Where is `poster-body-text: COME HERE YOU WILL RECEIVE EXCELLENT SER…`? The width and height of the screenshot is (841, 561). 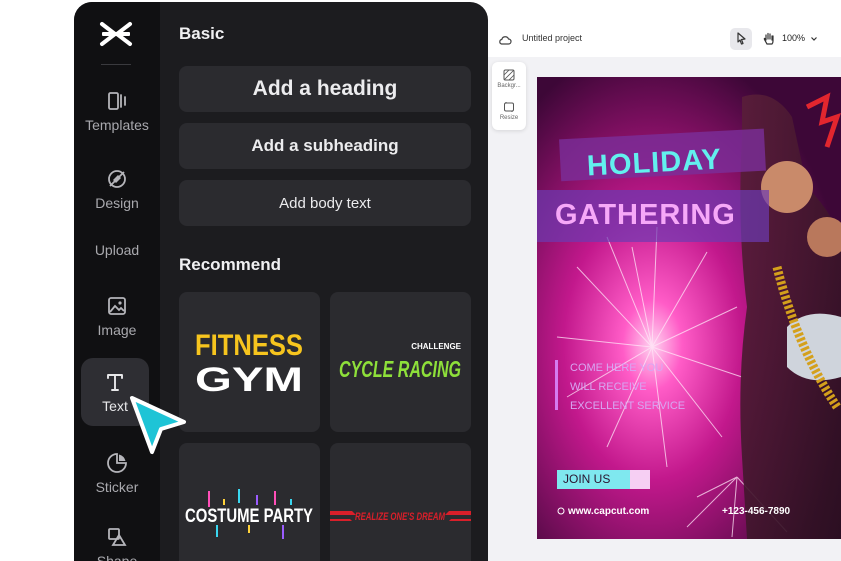
poster-body-text: COME HERE YOU WILL RECEIVE EXCELLENT SER… is located at coordinates (627, 387).